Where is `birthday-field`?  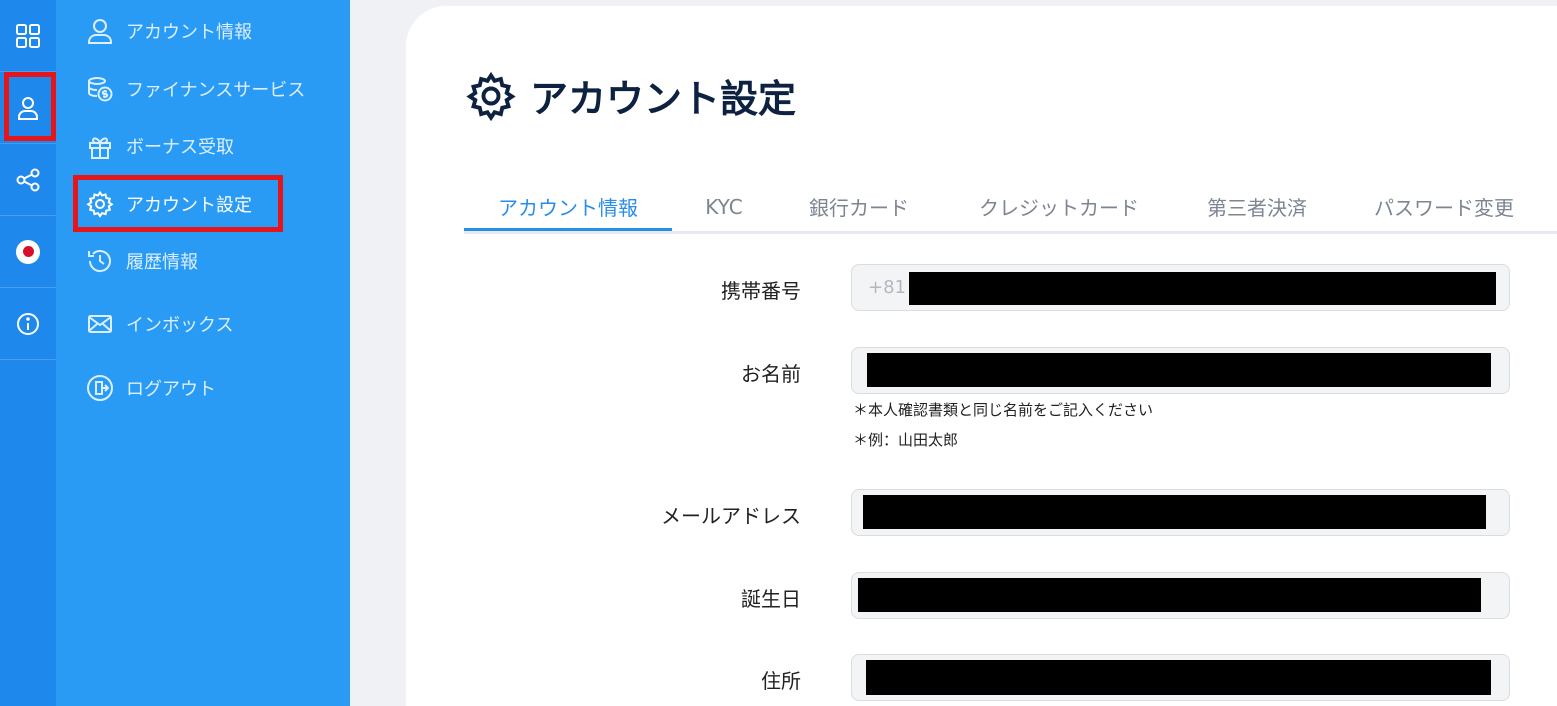 birthday-field is located at coordinates (1180, 595).